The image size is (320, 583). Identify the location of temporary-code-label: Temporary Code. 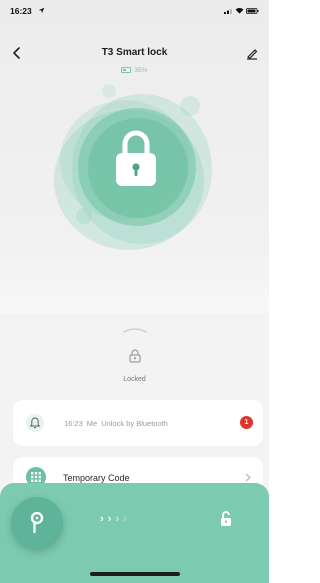
(96, 478).